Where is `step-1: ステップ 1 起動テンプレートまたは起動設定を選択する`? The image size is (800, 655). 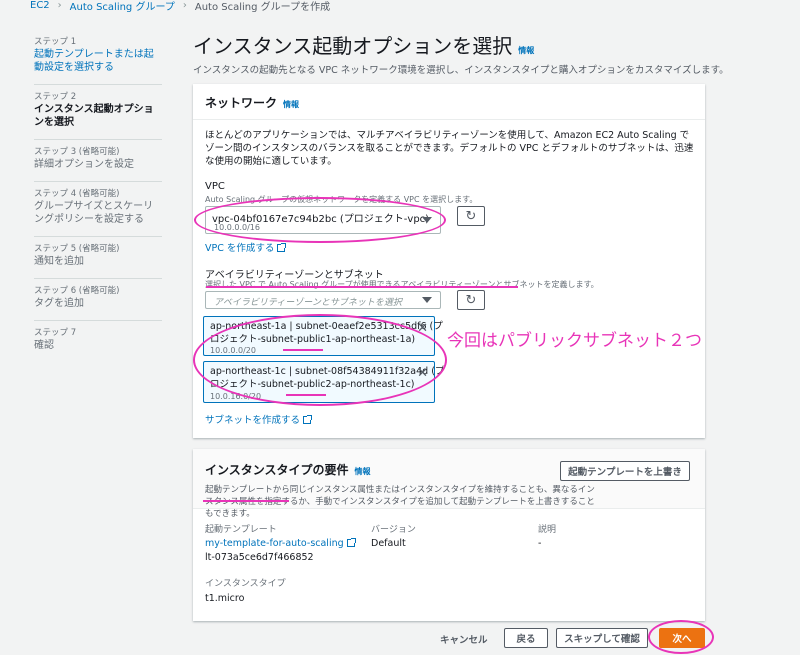 step-1: ステップ 1 起動テンプレートまたは起動設定を選択する is located at coordinates (98, 57).